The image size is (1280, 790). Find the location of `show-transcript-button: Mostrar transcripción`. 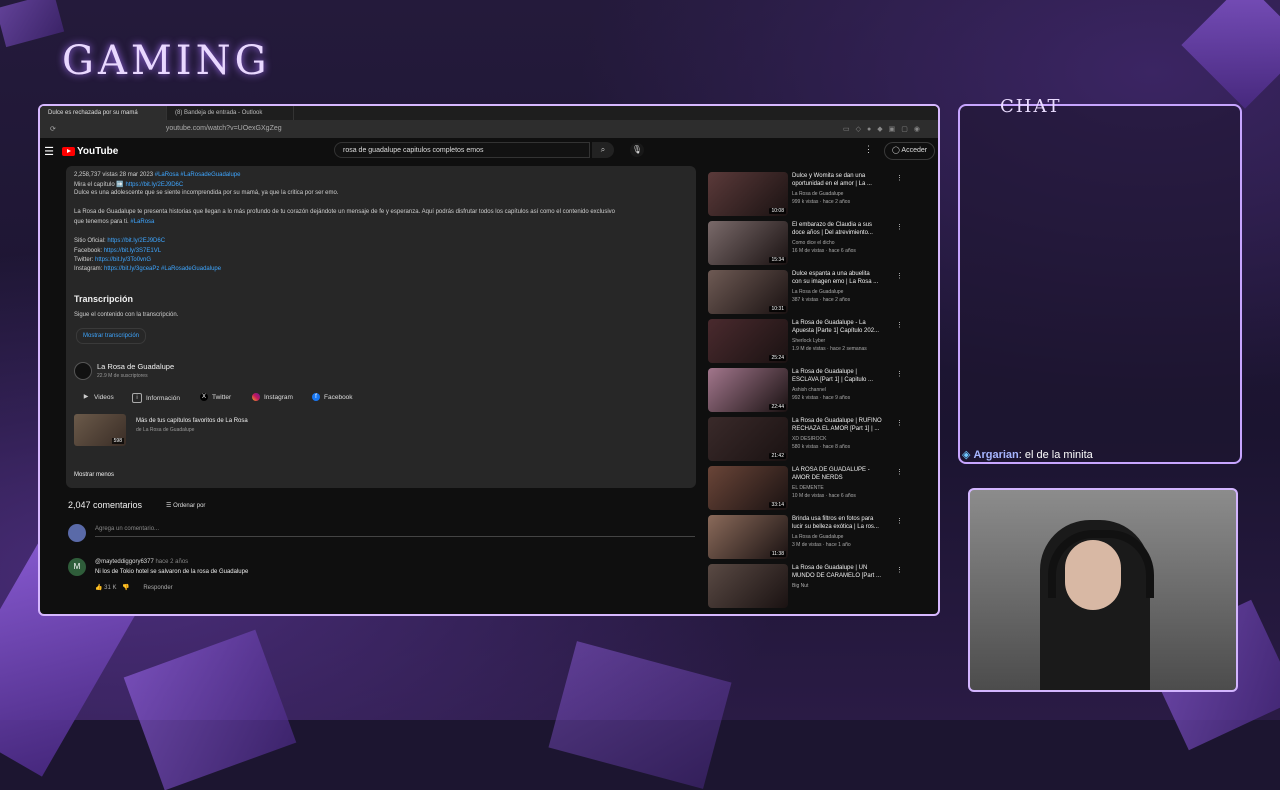

show-transcript-button: Mostrar transcripción is located at coordinates (111, 336).